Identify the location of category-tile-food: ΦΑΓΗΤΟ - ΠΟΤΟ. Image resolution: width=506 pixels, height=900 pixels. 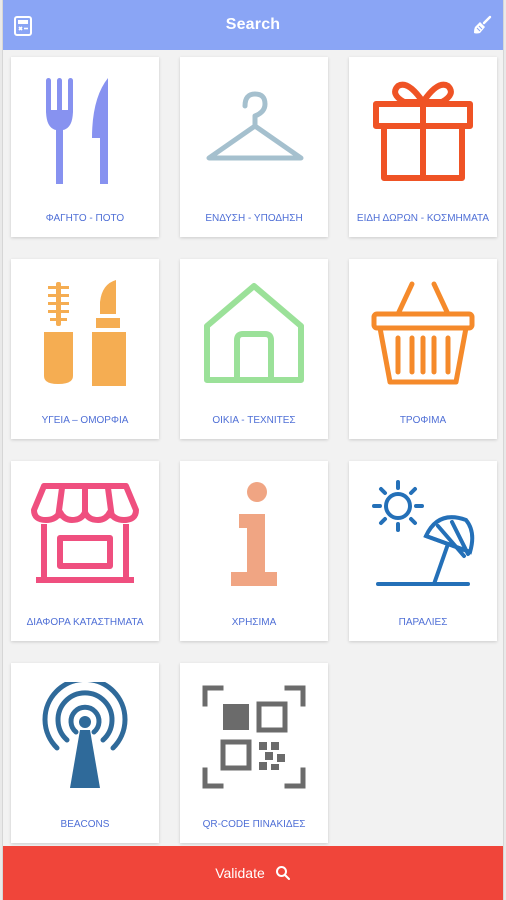
(85, 147).